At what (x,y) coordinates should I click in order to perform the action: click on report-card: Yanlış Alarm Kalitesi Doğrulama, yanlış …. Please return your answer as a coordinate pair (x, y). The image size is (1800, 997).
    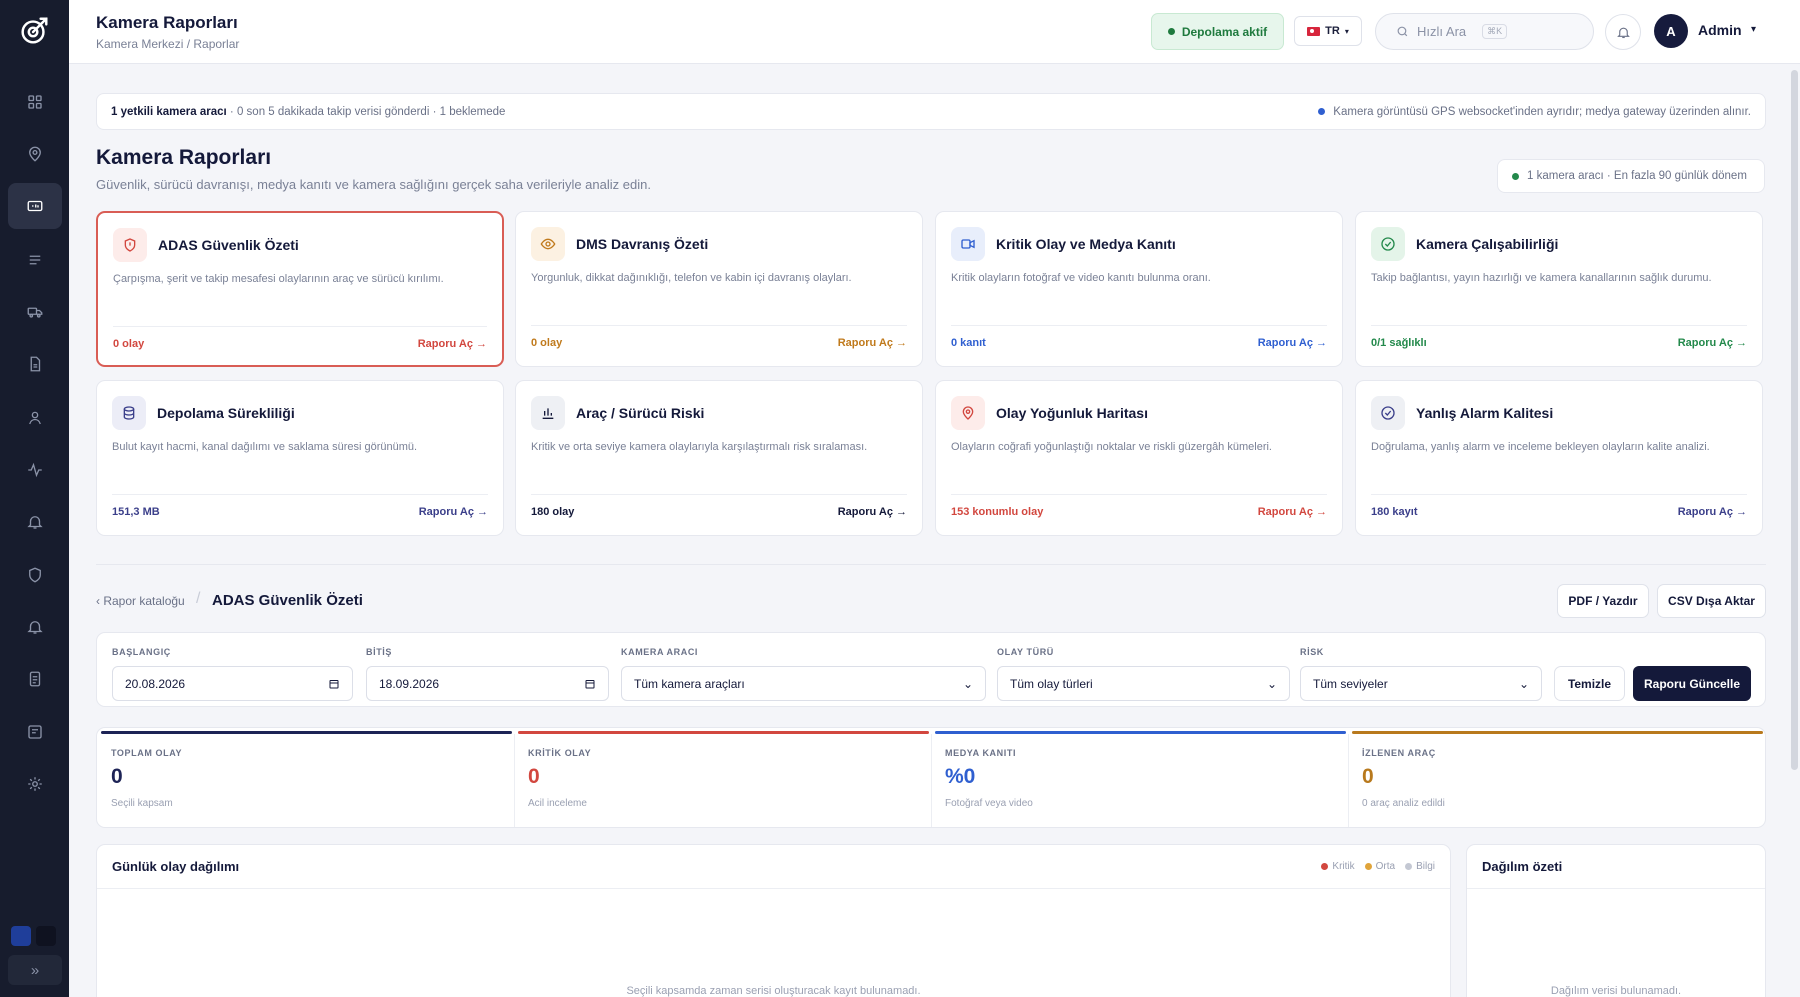
    Looking at the image, I should click on (1559, 458).